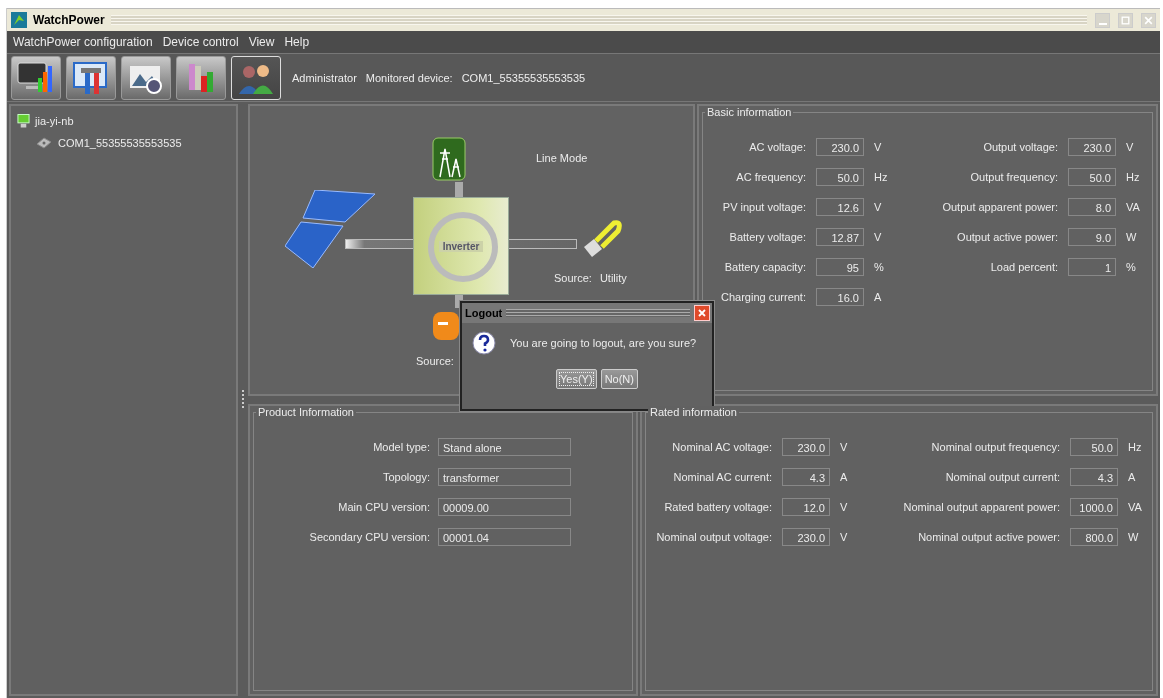  I want to click on power-tower-icon, so click(449, 159).